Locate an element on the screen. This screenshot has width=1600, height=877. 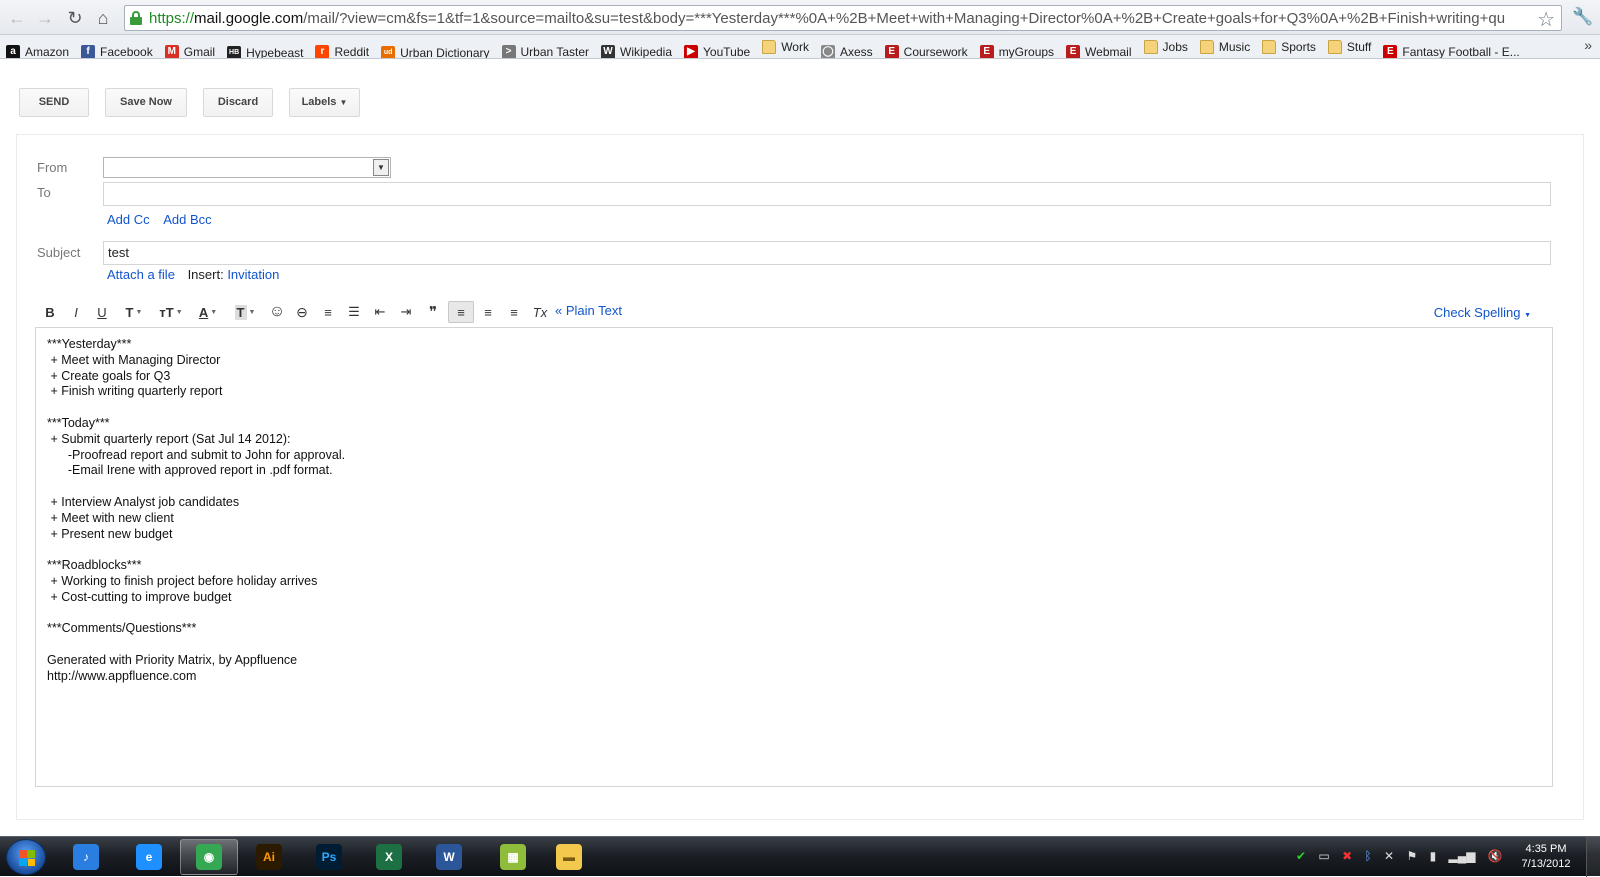
align-center-icon: ≡ is located at coordinates (488, 312).